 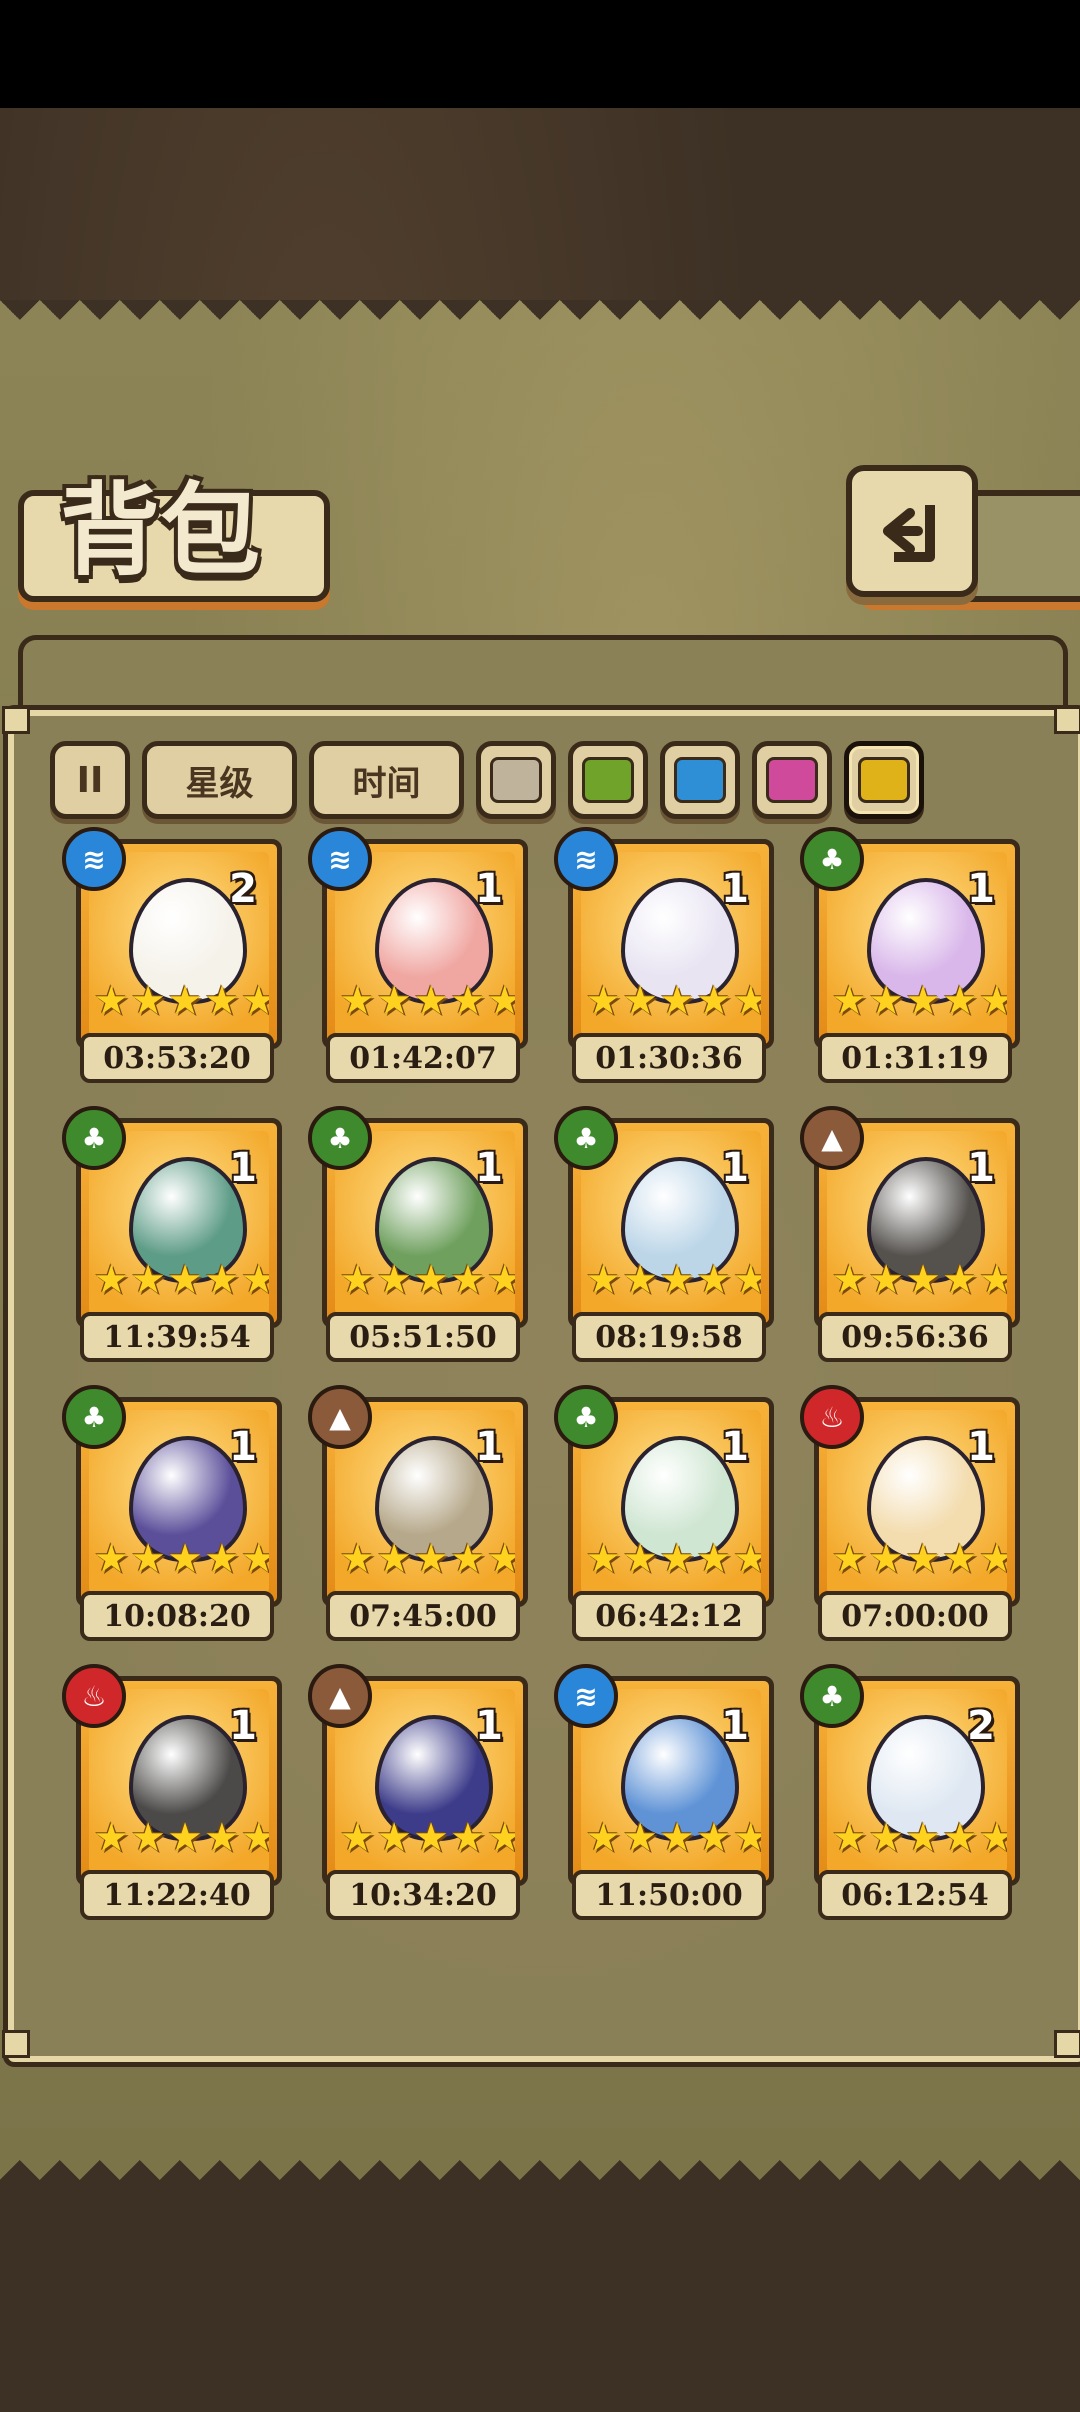 I want to click on rail-corner, so click(x=1067, y=2044).